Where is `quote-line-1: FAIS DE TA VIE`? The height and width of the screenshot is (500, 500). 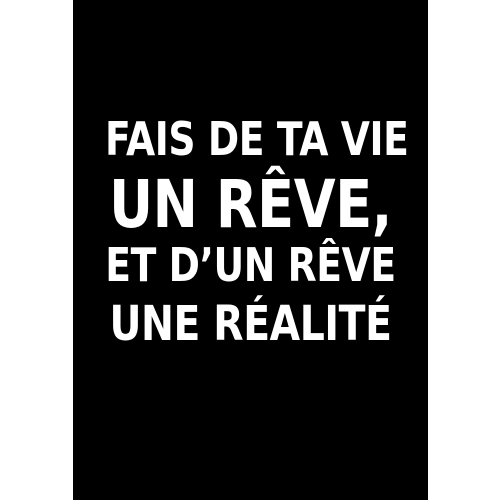 quote-line-1: FAIS DE TA VIE is located at coordinates (256, 139).